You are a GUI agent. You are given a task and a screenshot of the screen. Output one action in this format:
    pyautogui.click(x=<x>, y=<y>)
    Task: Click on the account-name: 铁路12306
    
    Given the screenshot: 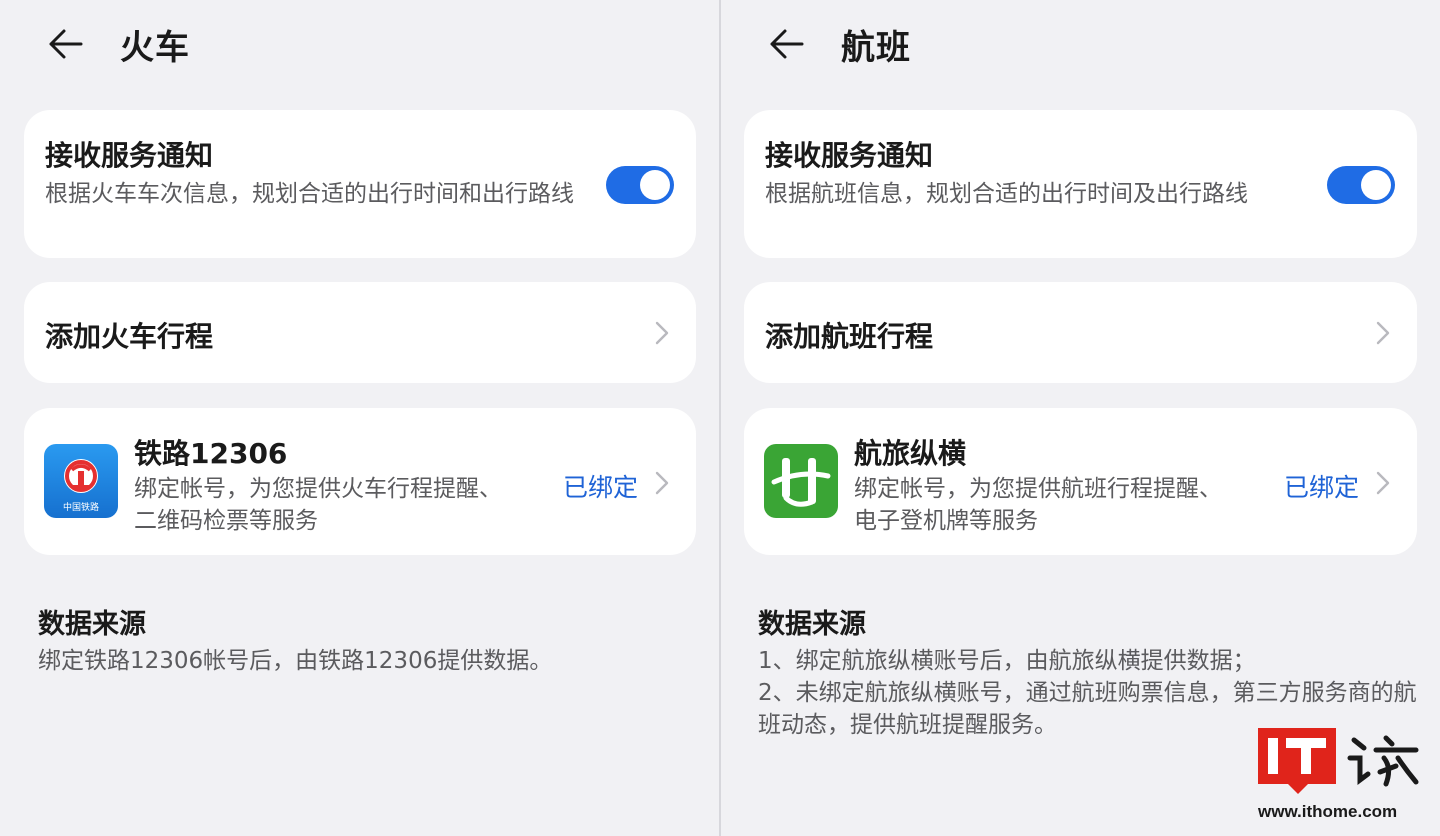 What is the action you would take?
    pyautogui.click(x=211, y=453)
    